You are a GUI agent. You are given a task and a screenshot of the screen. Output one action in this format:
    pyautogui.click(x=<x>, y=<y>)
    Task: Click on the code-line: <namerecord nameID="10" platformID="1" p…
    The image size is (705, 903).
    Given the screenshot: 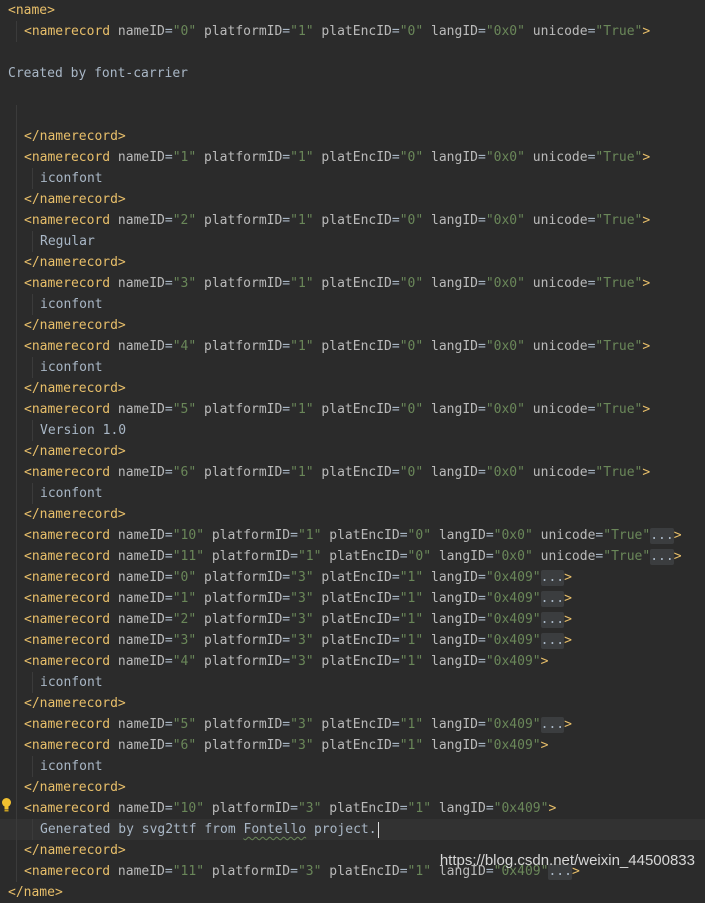 What is the action you would take?
    pyautogui.click(x=352, y=535)
    